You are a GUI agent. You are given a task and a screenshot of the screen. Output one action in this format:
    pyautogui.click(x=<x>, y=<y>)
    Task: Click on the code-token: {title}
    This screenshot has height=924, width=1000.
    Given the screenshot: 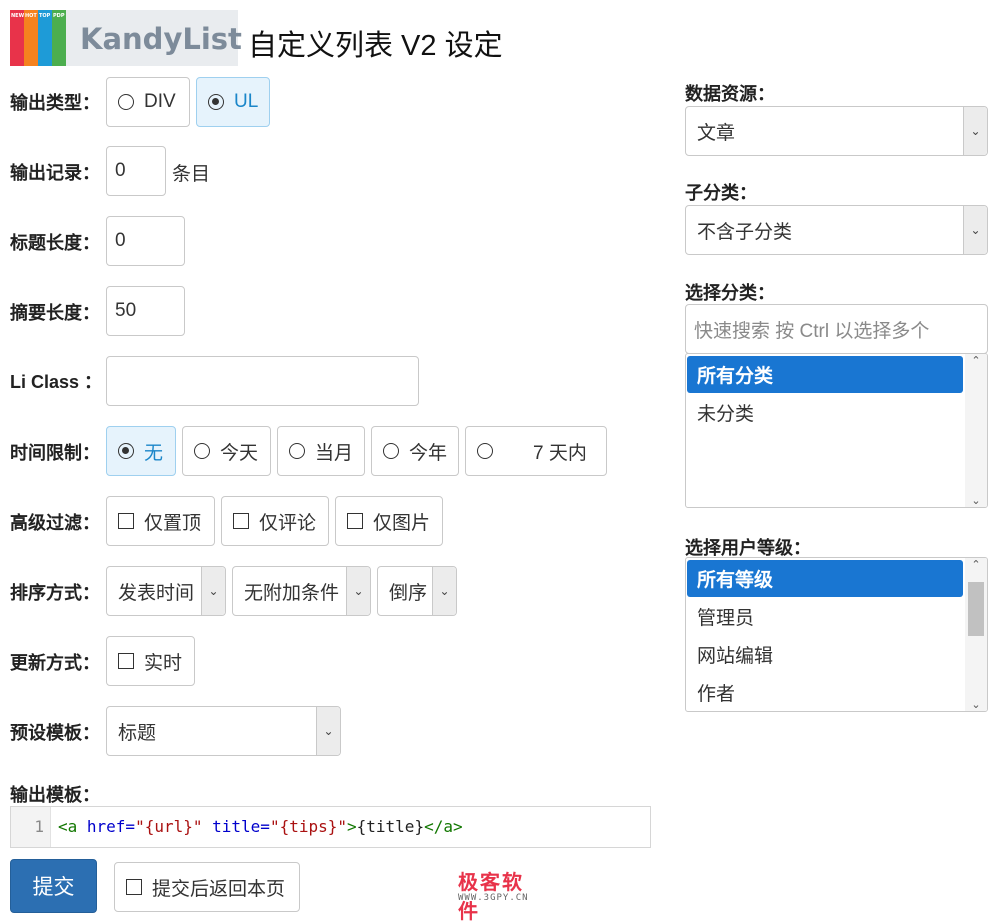 What is the action you would take?
    pyautogui.click(x=390, y=826)
    